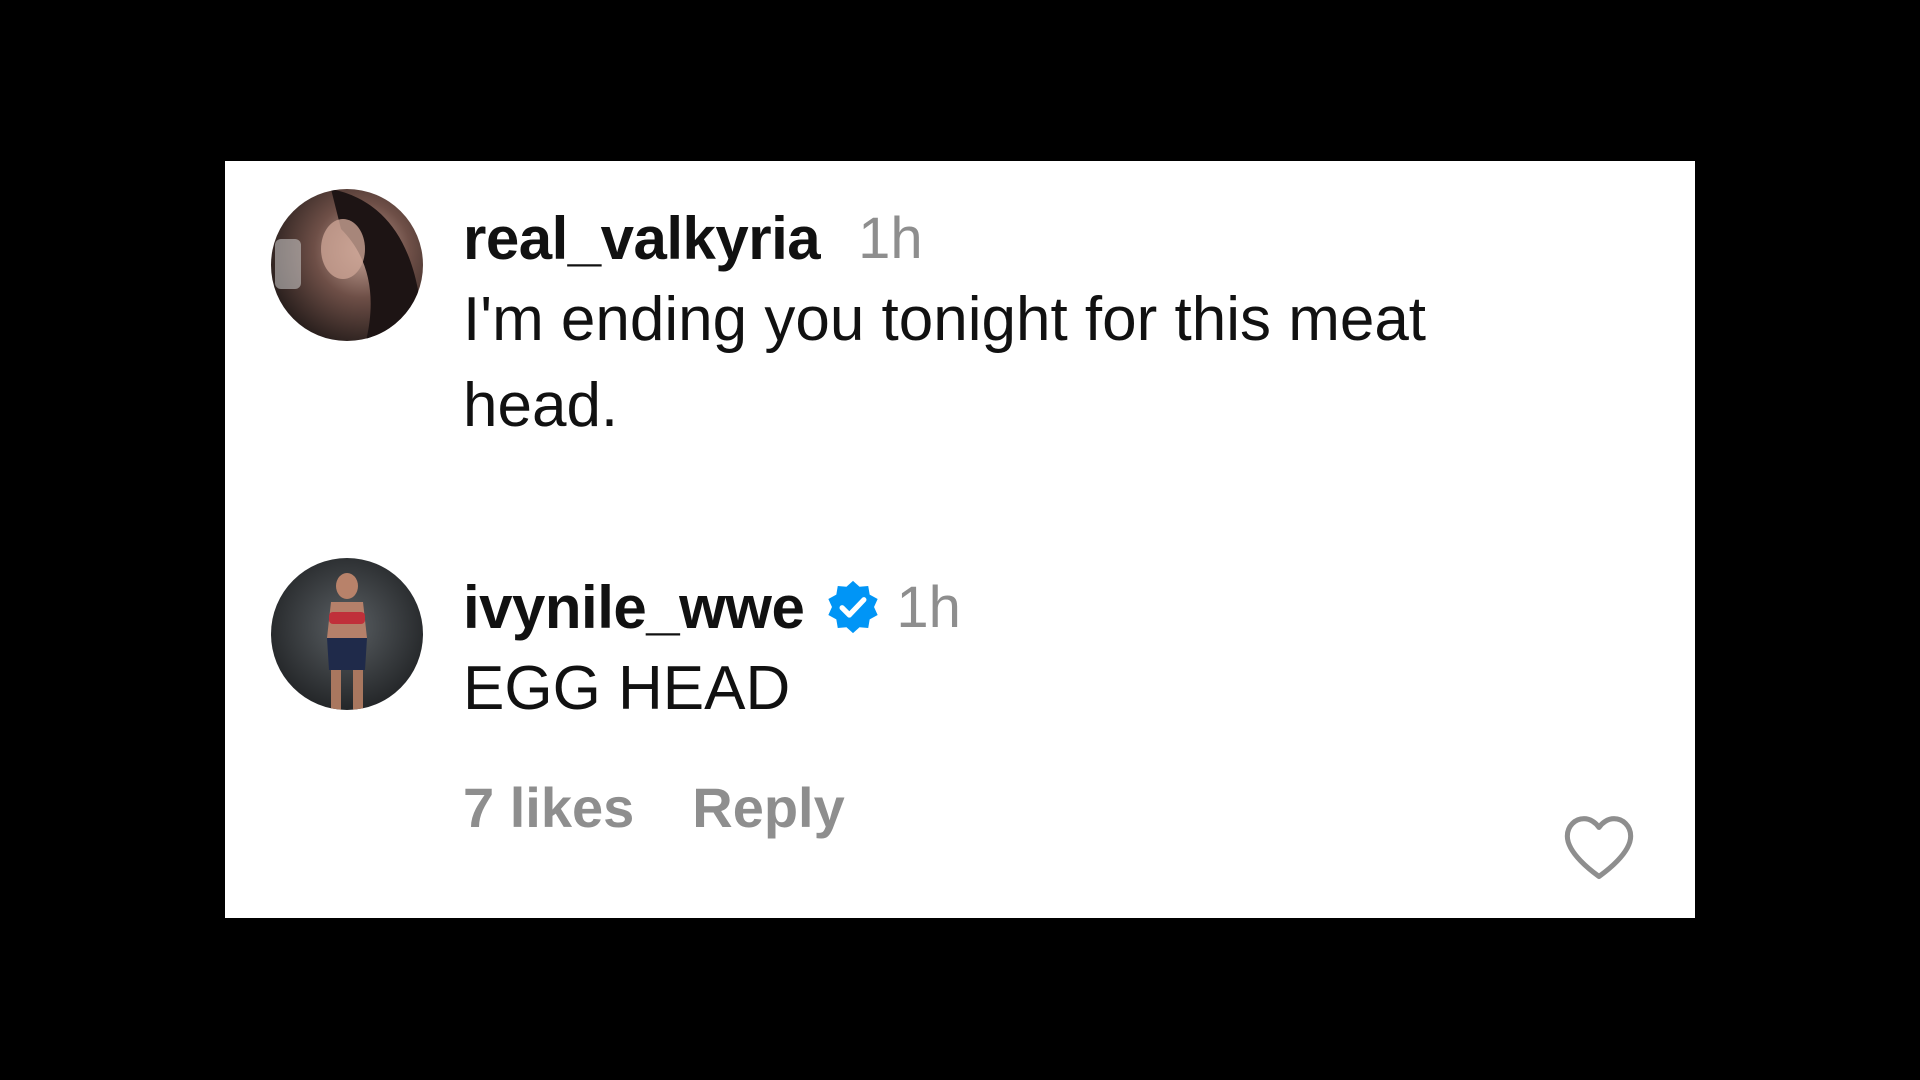 The height and width of the screenshot is (1080, 1920). What do you see at coordinates (548, 807) in the screenshot?
I see `likes-count: 7 likes` at bounding box center [548, 807].